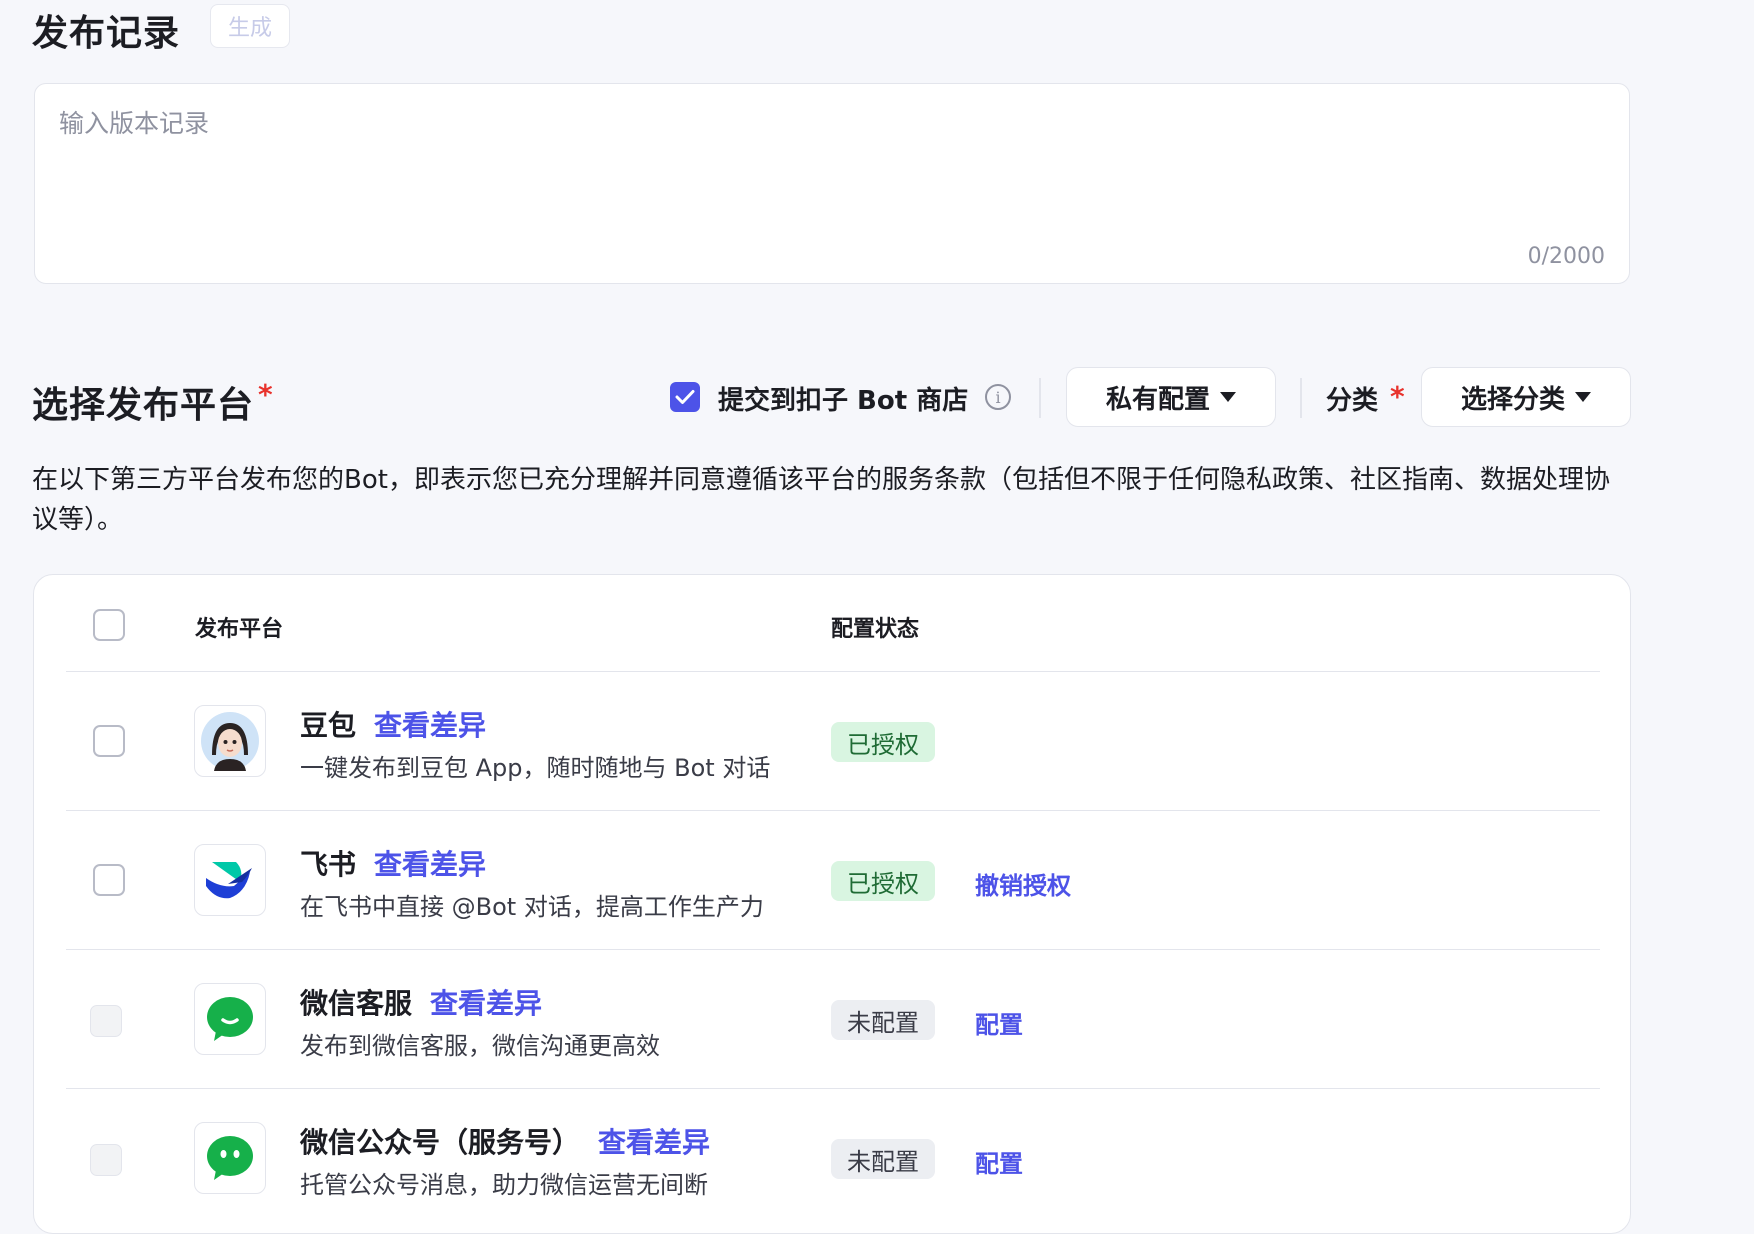 The image size is (1754, 1234). What do you see at coordinates (356, 1002) in the screenshot?
I see `platform-name: 微信客服` at bounding box center [356, 1002].